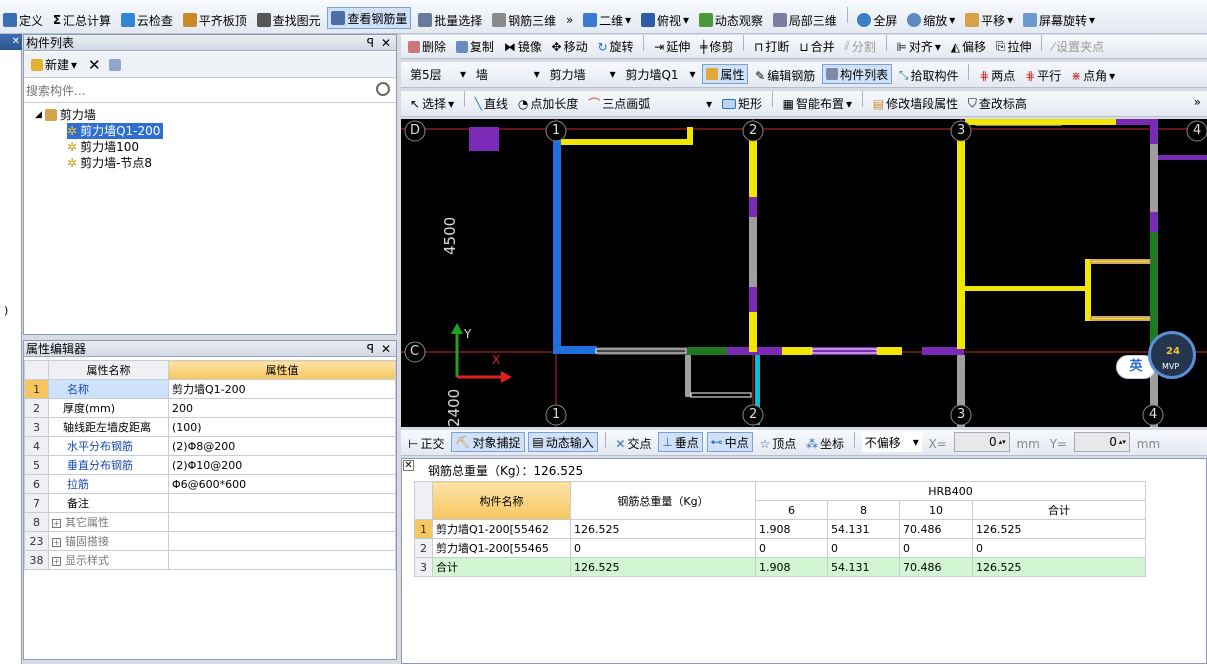 The image size is (1207, 664). I want to click on check-elevation-button: ⛉ 查改标高, so click(997, 103).